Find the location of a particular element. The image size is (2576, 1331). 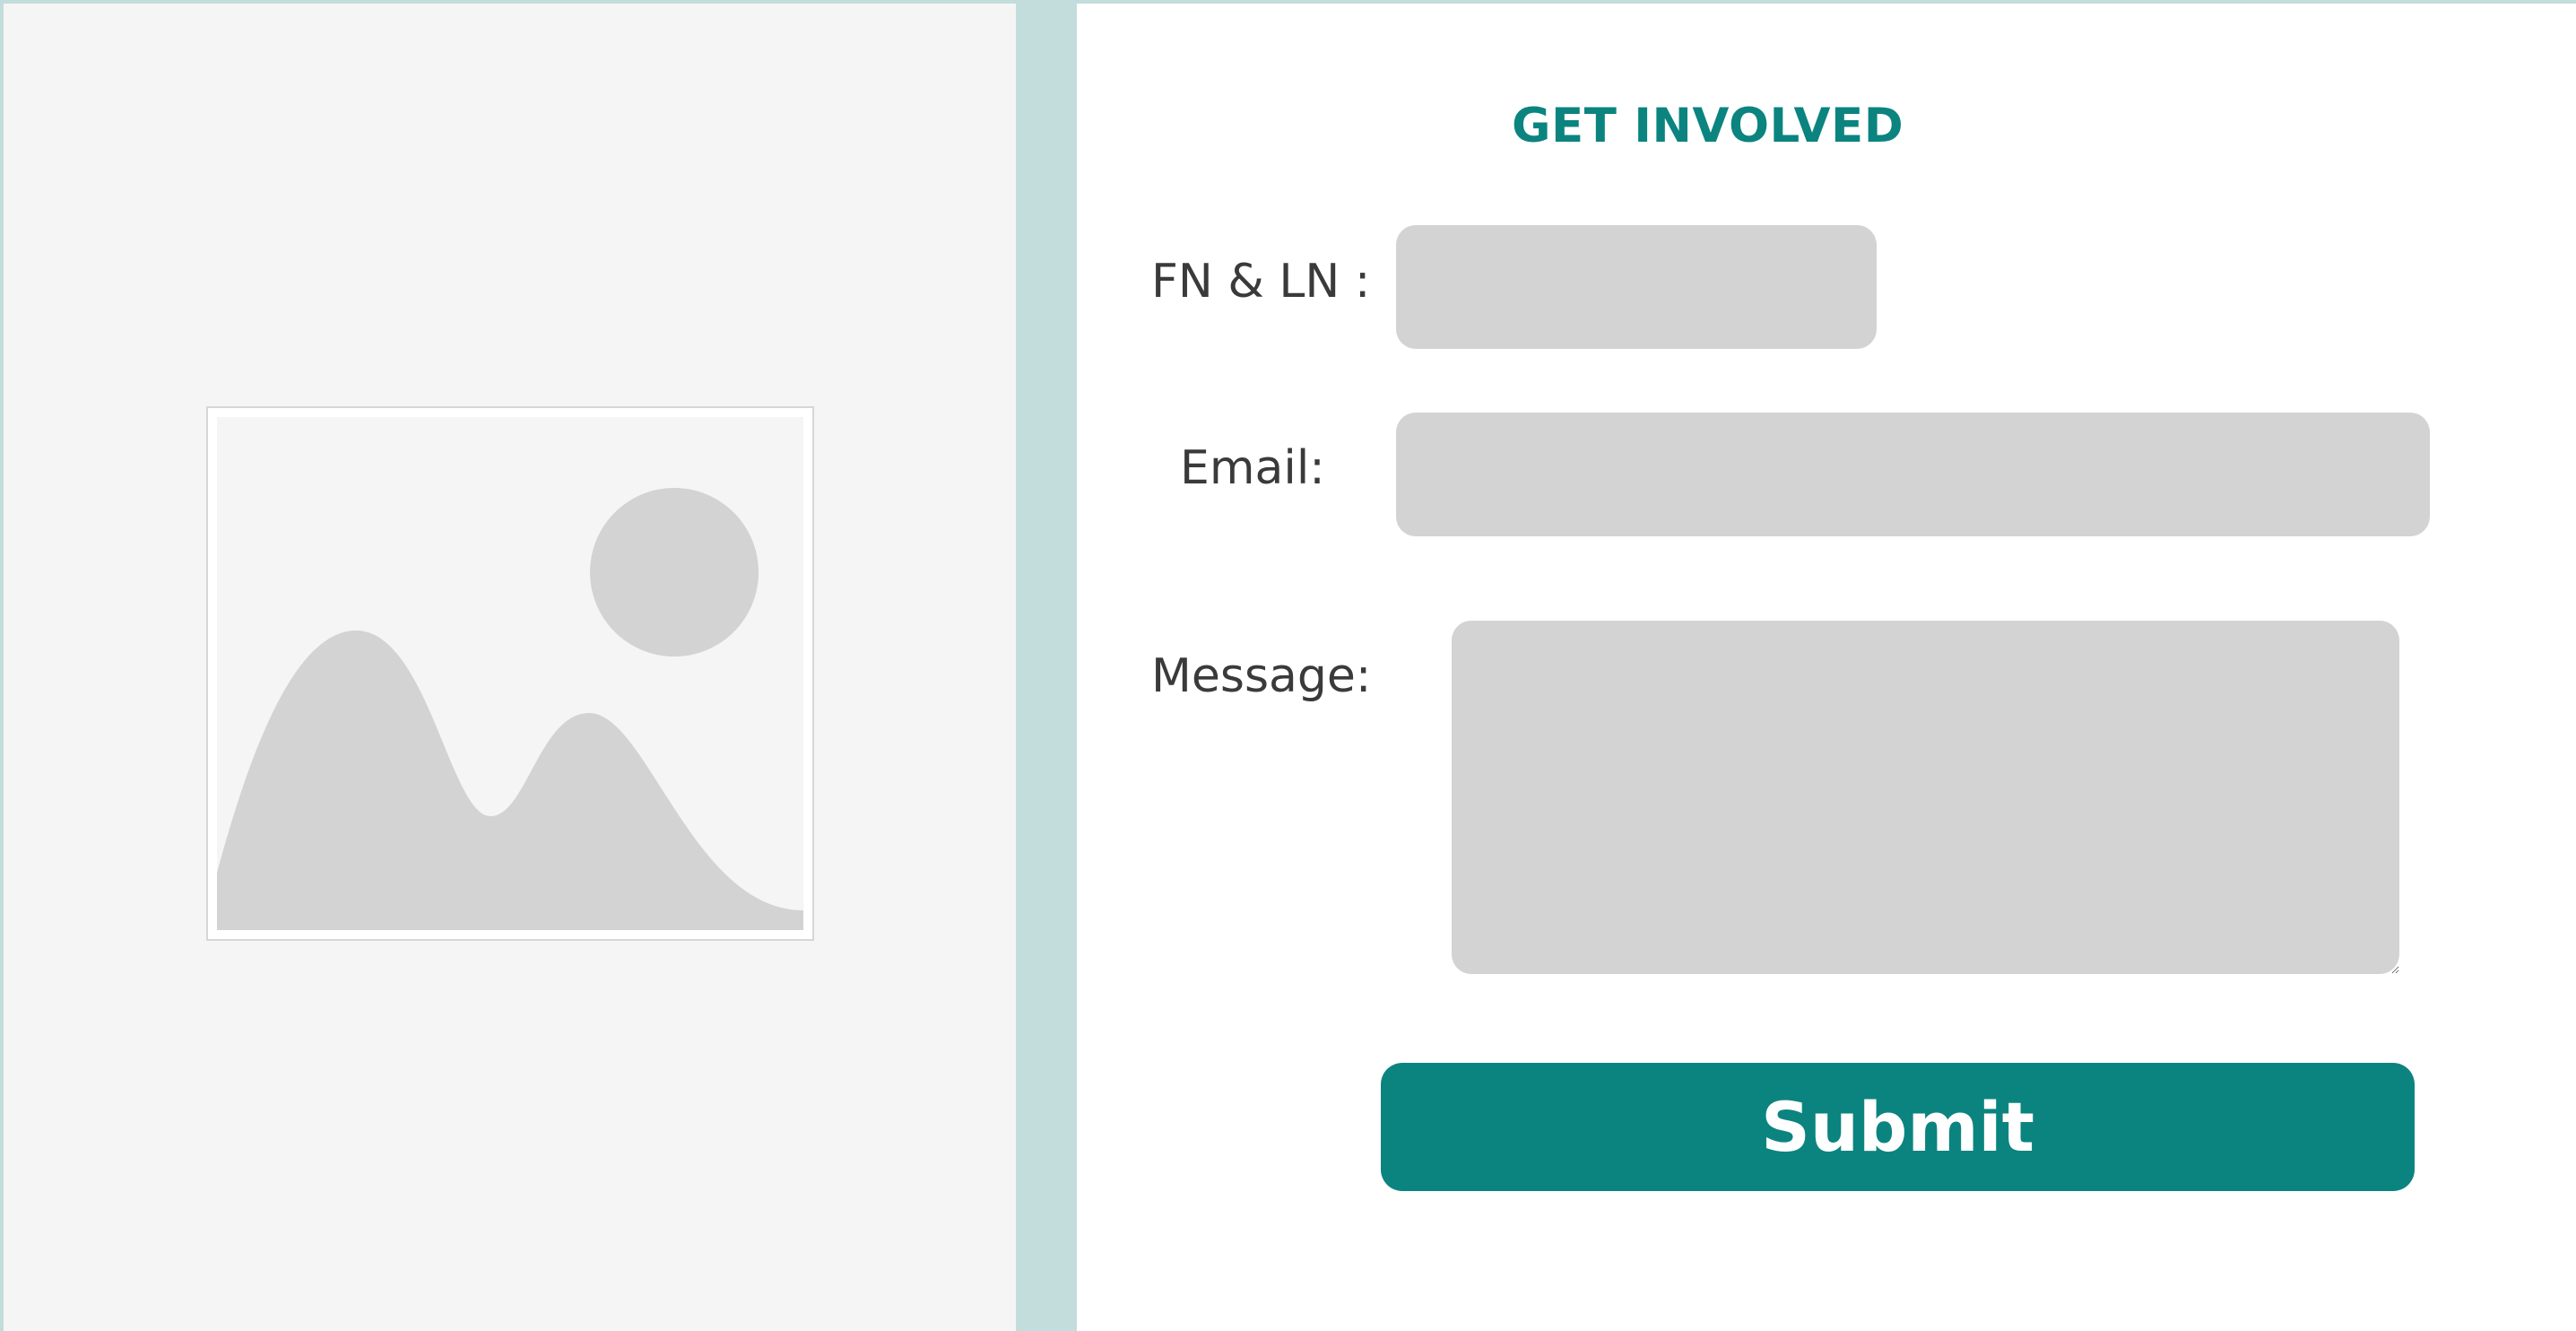

name-input is located at coordinates (1636, 287).